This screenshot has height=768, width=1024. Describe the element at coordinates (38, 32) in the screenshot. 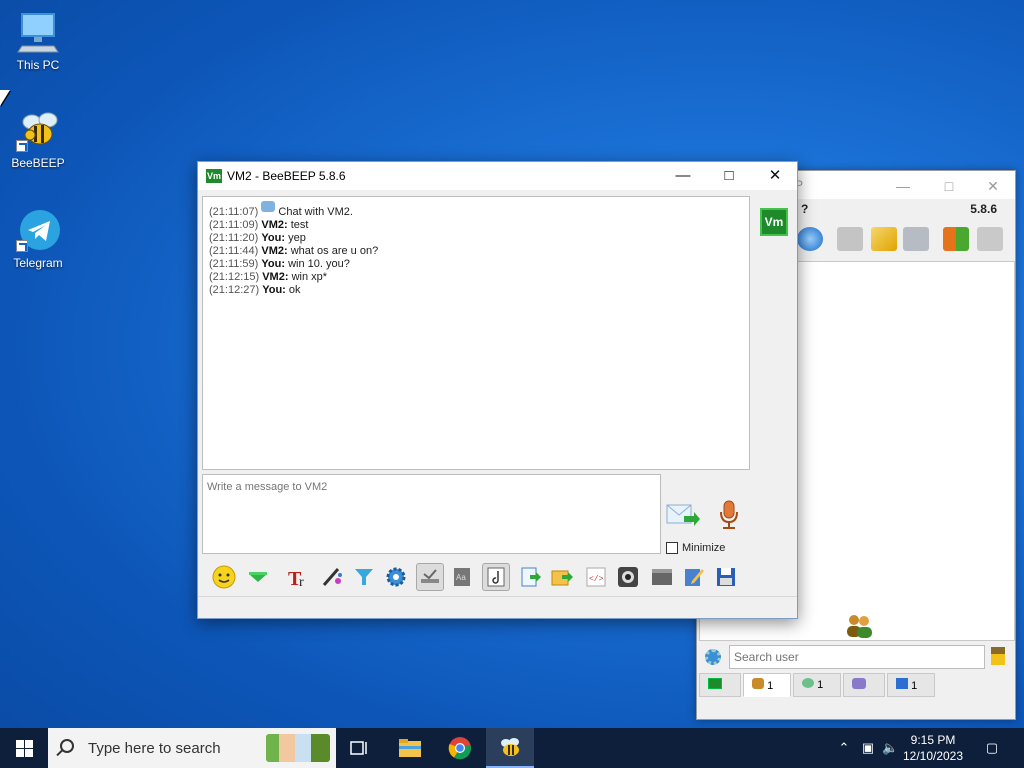

I see `computer-icon` at that location.